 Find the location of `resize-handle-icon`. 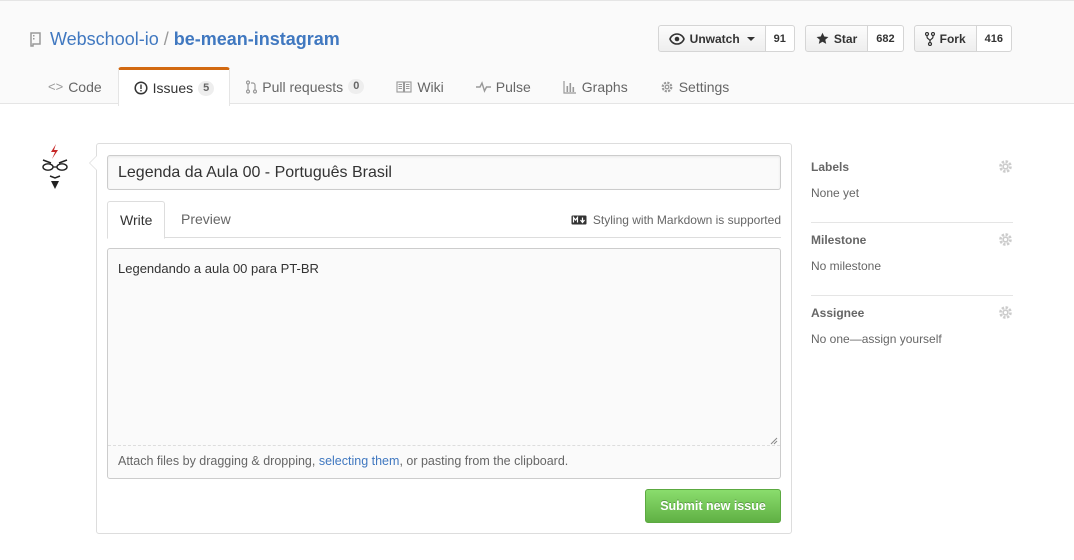

resize-handle-icon is located at coordinates (774, 441).